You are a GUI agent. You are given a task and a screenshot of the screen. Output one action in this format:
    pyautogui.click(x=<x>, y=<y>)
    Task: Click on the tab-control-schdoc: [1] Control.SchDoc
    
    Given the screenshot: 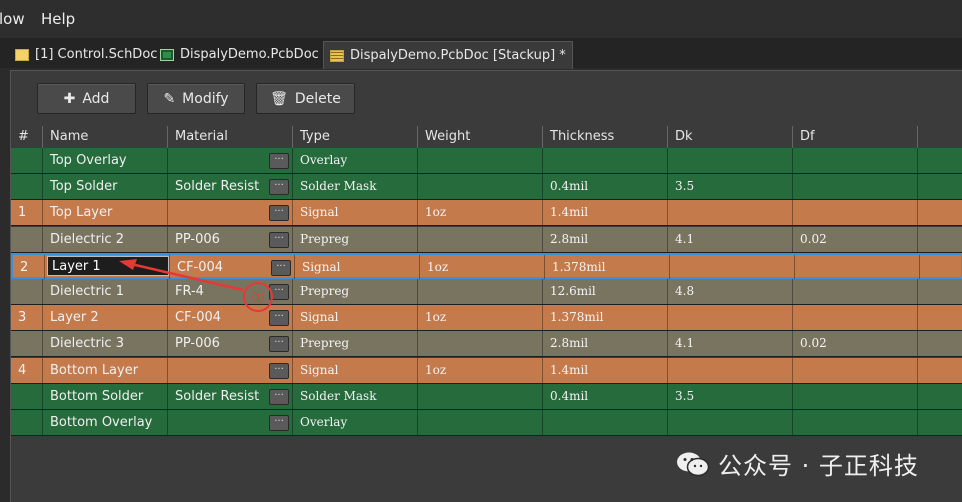 What is the action you would take?
    pyautogui.click(x=86, y=54)
    